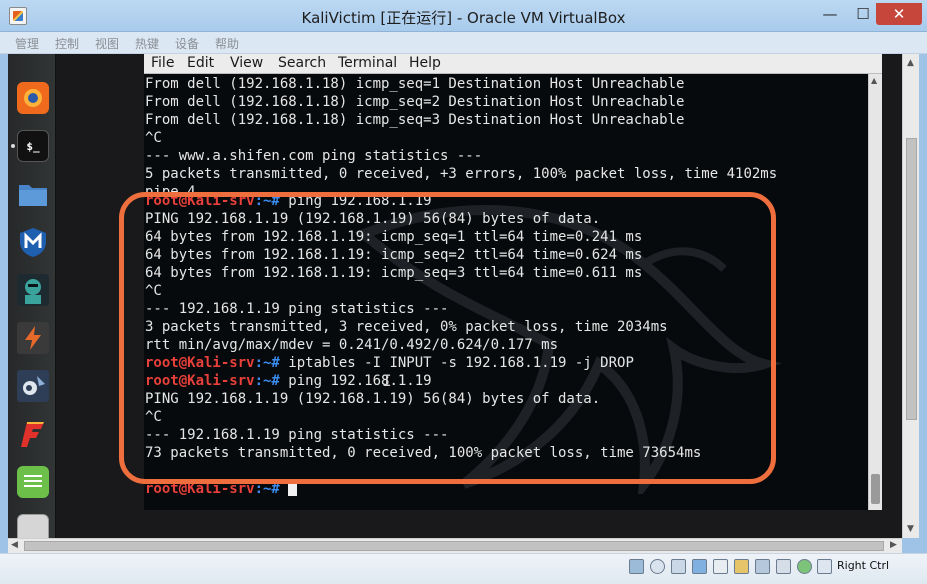  What do you see at coordinates (463, 43) in the screenshot?
I see `vbox-menubar: 管理 控制 视图 热键 设备 帮助` at bounding box center [463, 43].